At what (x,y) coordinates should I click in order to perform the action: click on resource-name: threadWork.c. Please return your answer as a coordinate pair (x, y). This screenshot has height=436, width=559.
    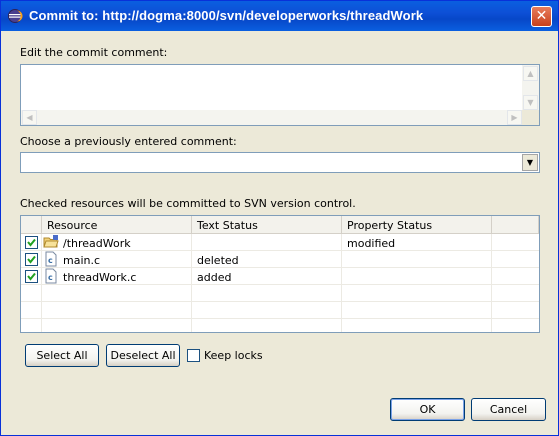
    Looking at the image, I should click on (100, 277).